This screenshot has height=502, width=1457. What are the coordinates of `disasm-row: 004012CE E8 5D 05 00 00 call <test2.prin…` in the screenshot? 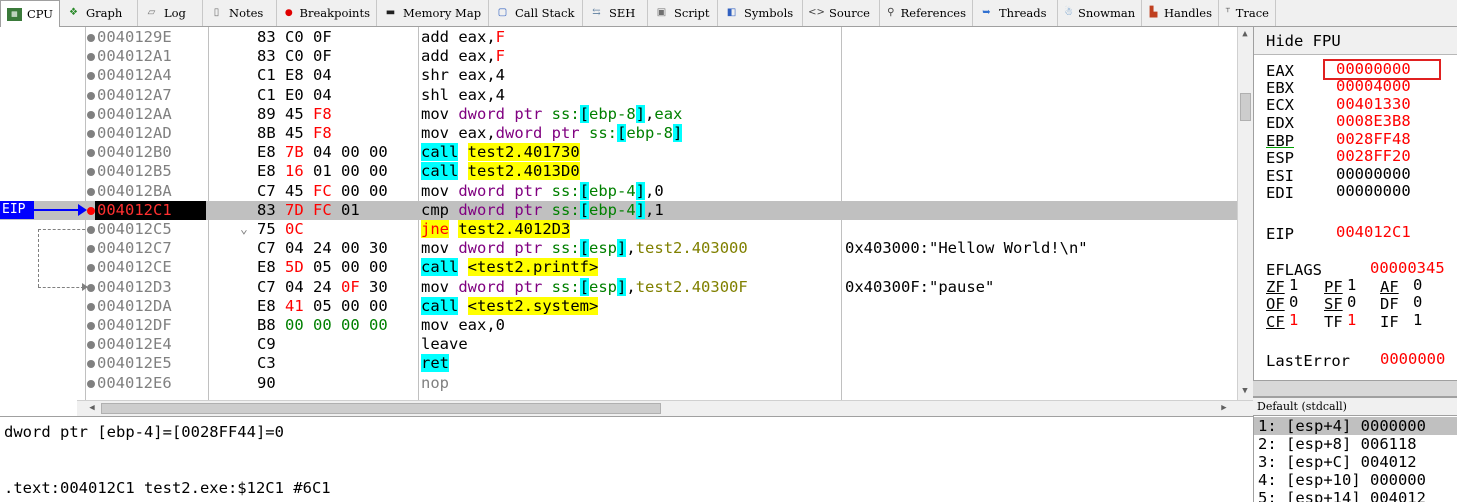 It's located at (618, 267).